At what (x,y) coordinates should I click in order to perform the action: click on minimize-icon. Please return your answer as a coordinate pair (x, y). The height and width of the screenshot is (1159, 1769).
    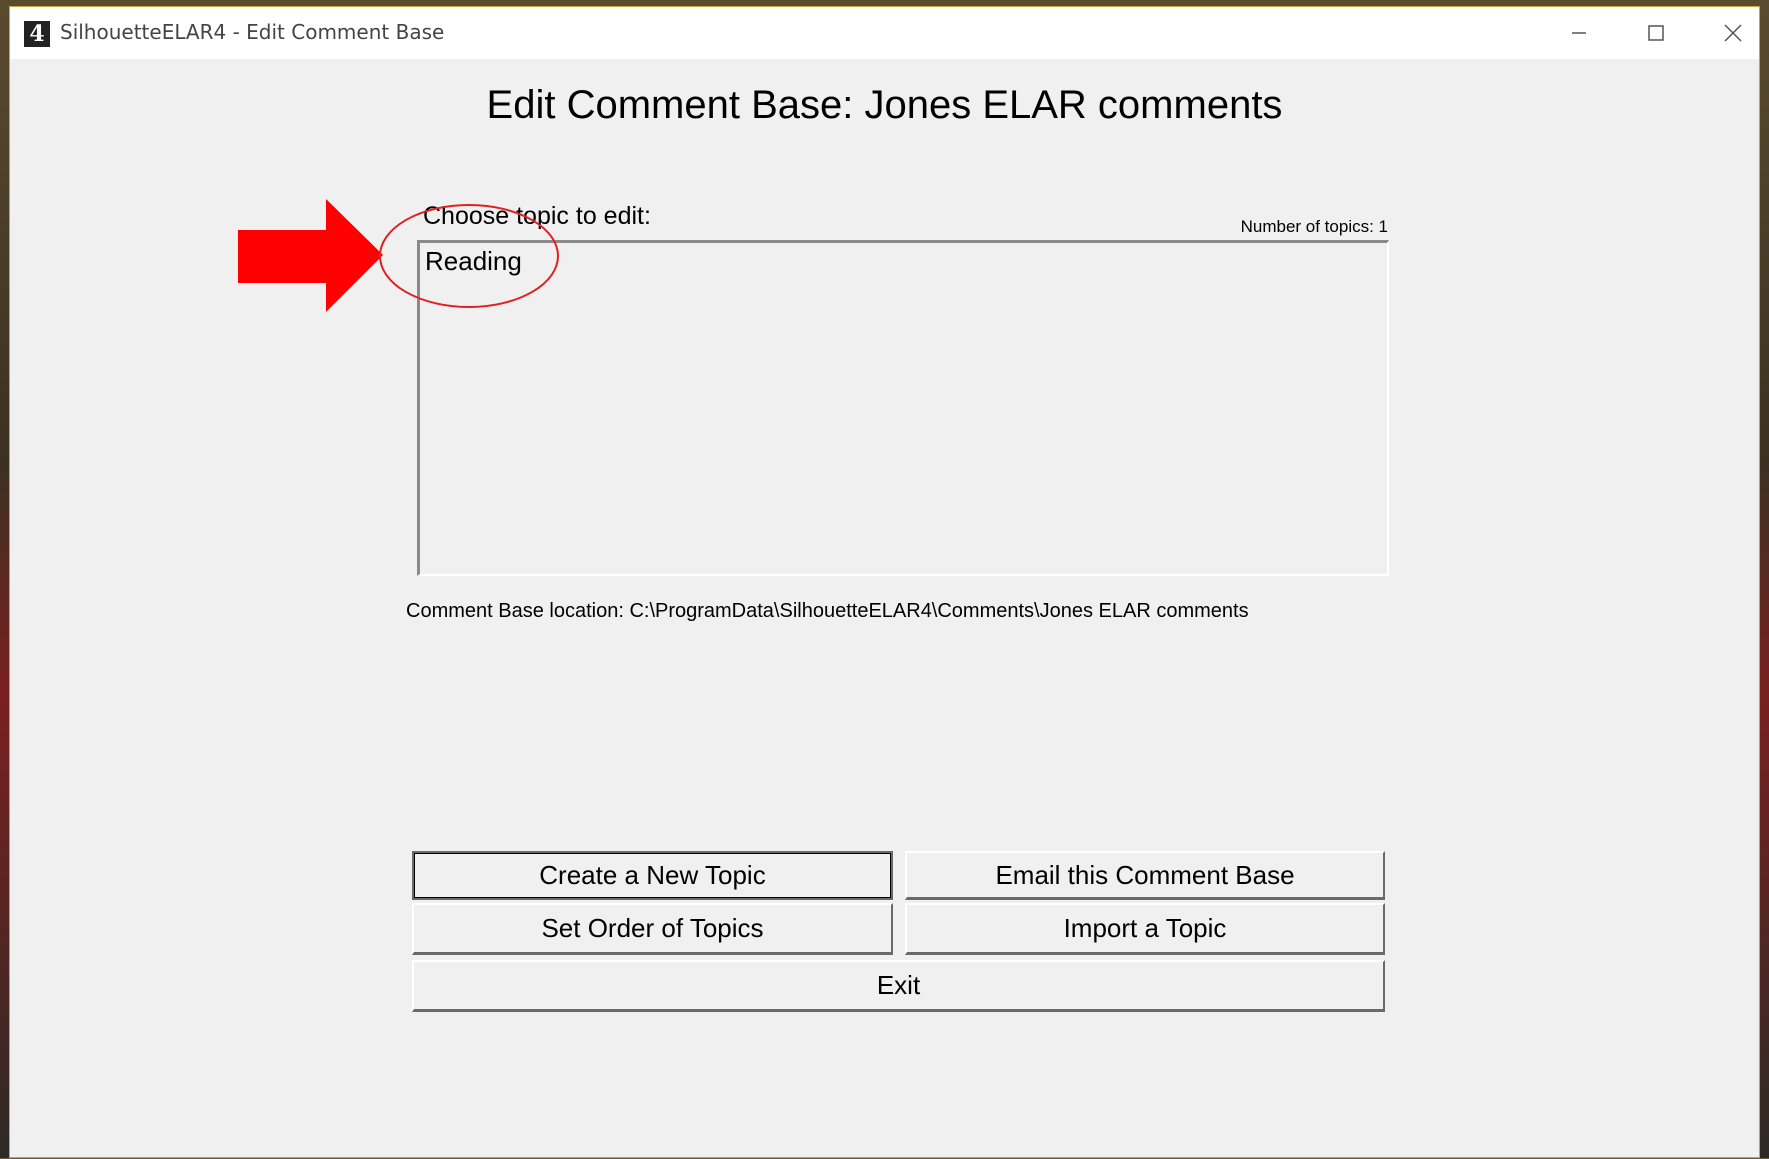
    Looking at the image, I should click on (1579, 33).